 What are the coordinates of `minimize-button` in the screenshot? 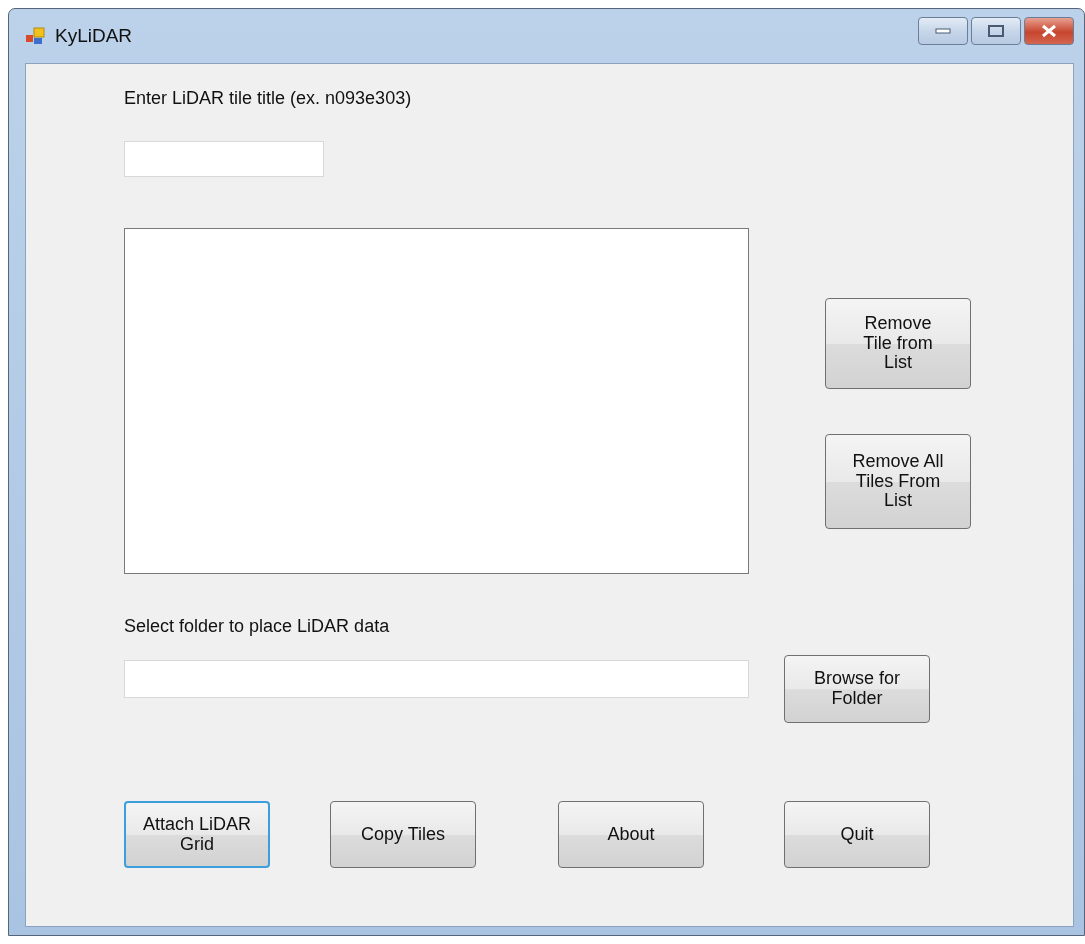 It's located at (943, 31).